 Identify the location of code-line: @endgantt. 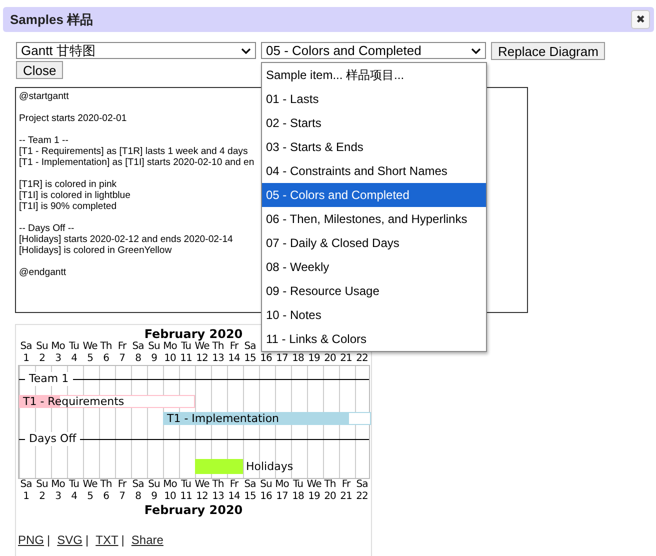
(42, 272).